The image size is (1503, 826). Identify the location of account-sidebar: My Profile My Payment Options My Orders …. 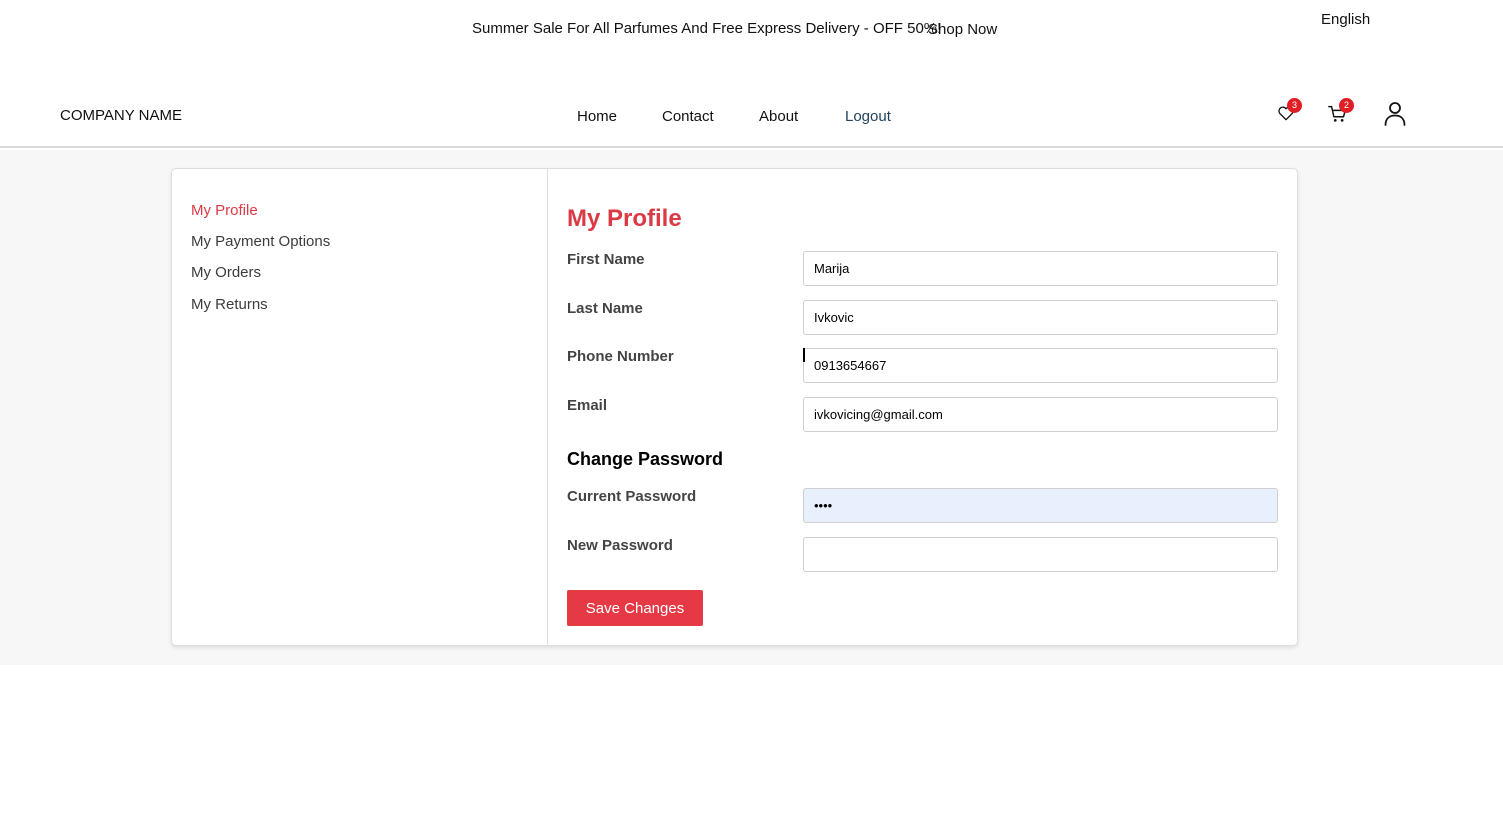
(360, 407).